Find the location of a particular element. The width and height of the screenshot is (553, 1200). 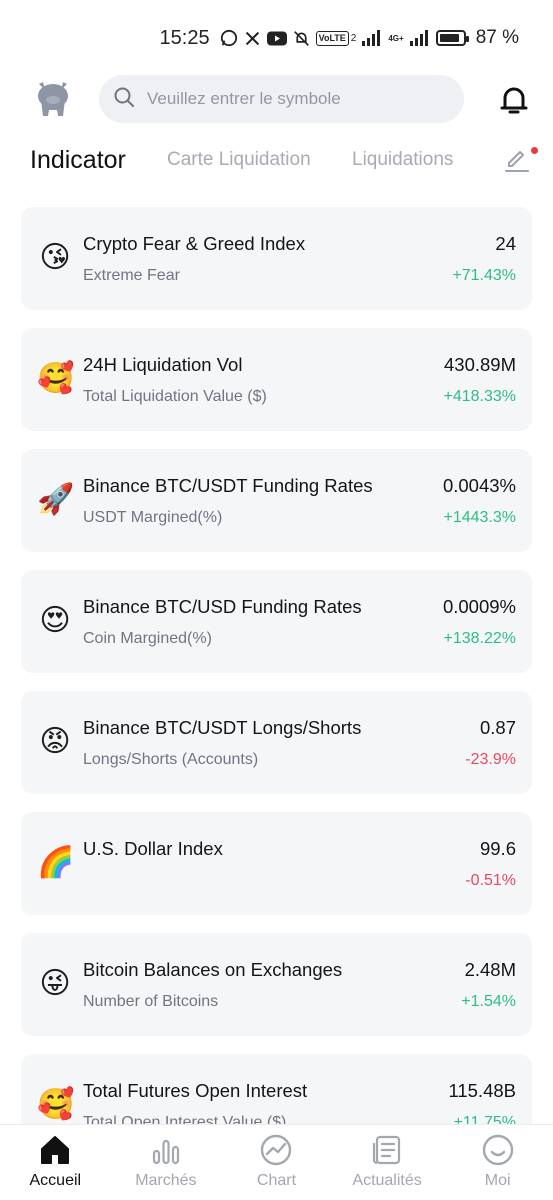

card-dollar-index: 🌈 U.S. Dollar Index 99.6 -0.51% is located at coordinates (276, 863).